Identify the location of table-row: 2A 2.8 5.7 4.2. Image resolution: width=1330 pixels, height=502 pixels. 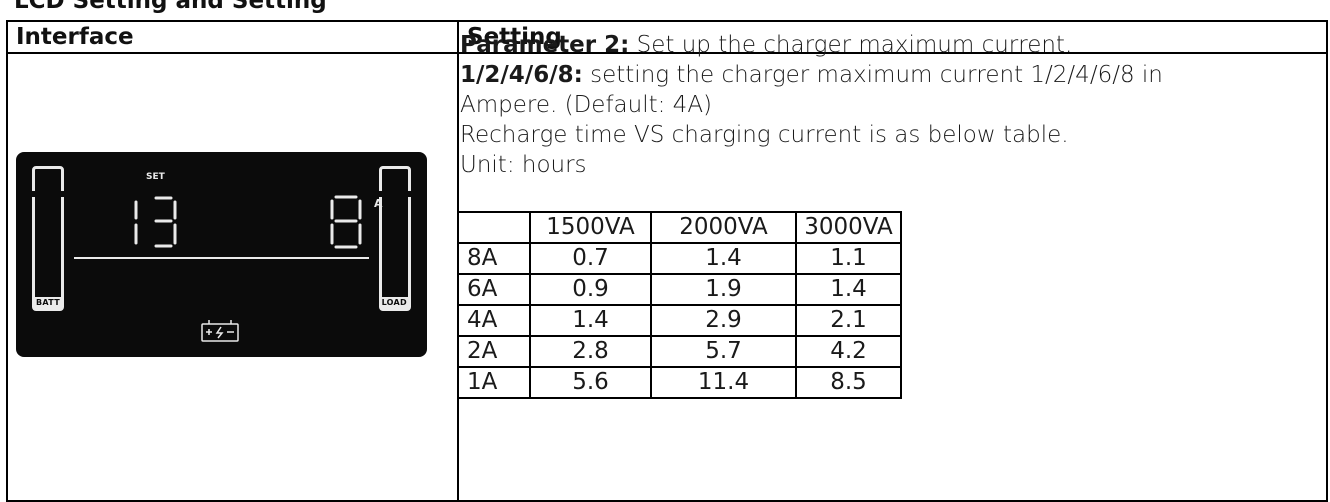
(679, 351).